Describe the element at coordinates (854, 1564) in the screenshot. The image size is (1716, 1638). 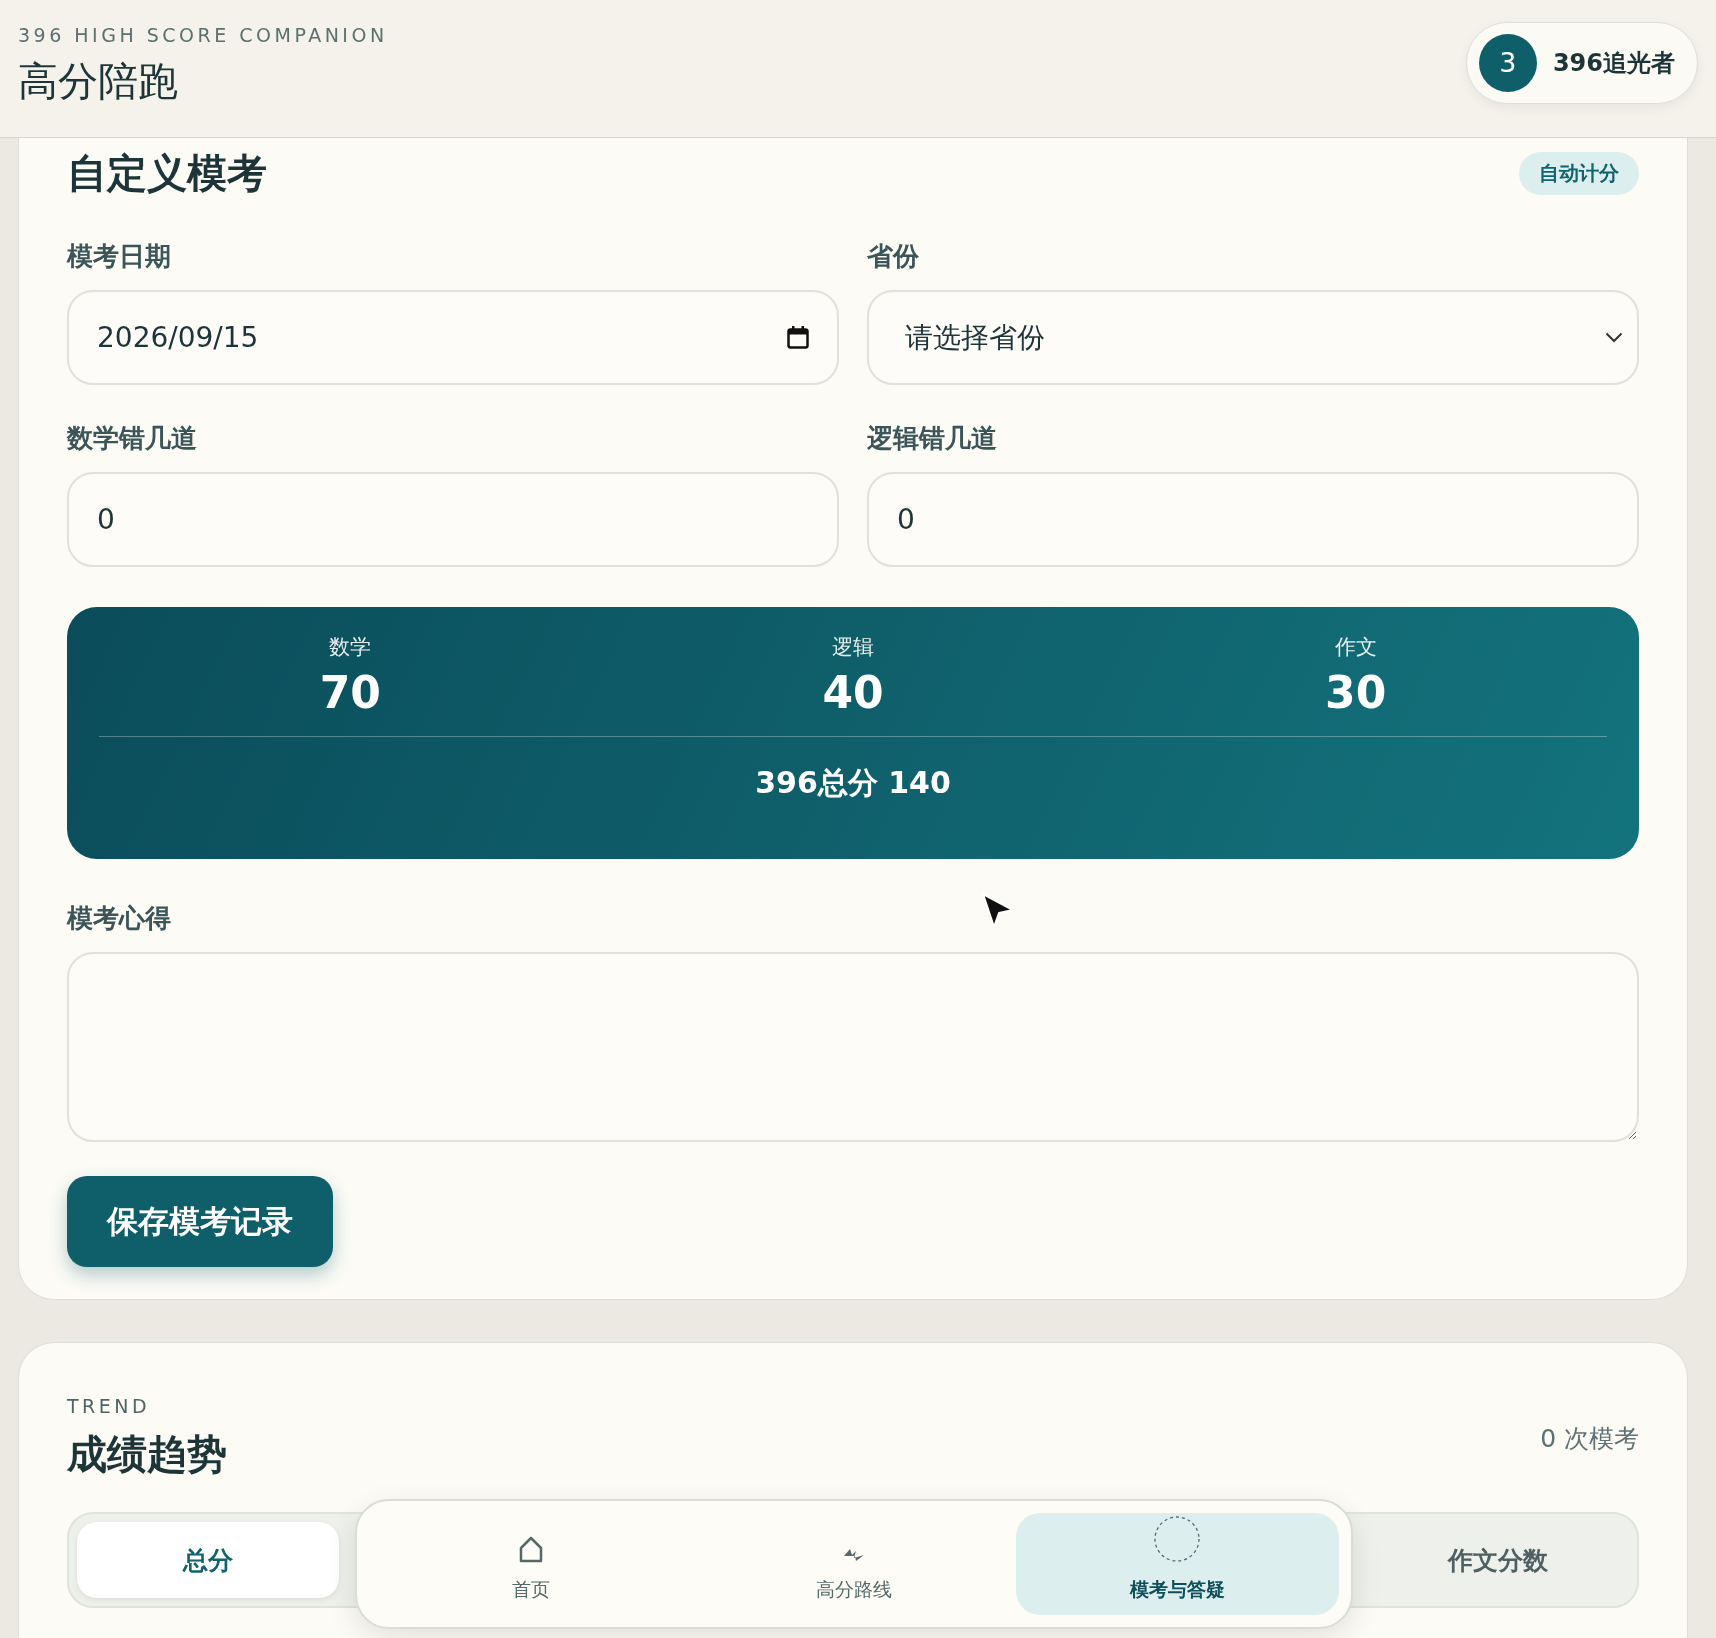
I see `nav-item: 高分路线` at that location.